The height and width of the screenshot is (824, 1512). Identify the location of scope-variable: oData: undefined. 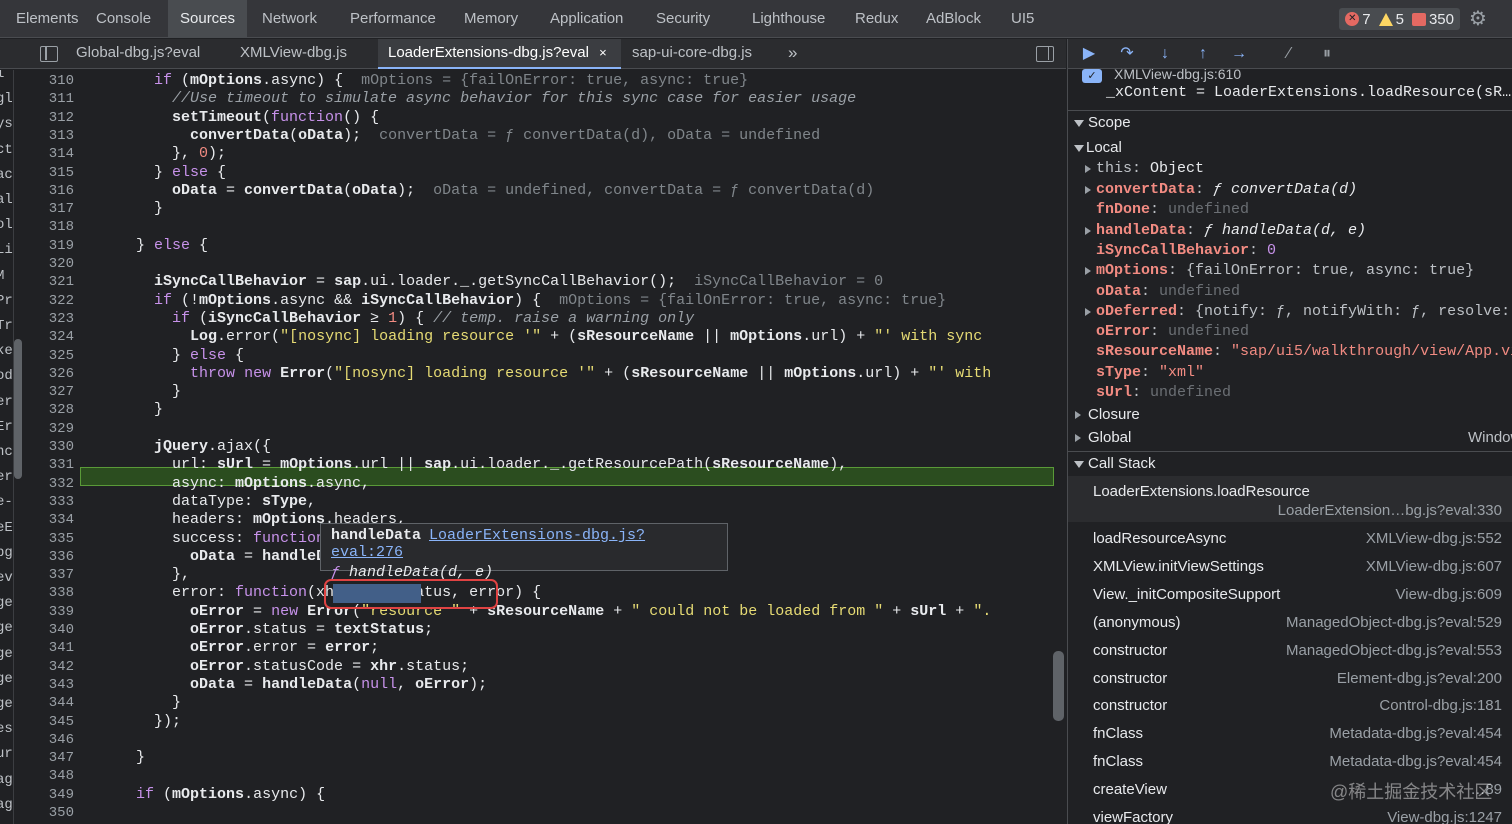
(1168, 291).